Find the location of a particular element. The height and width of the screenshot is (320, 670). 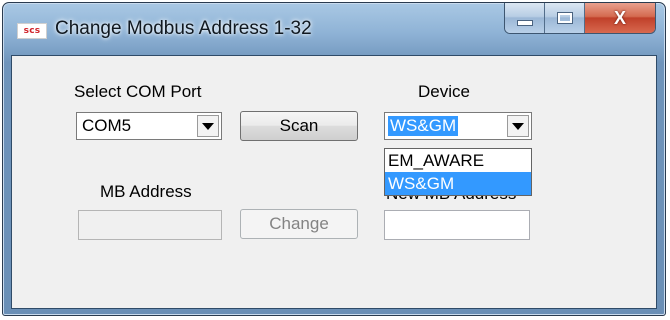

com-port-dropdown-button is located at coordinates (208, 126).